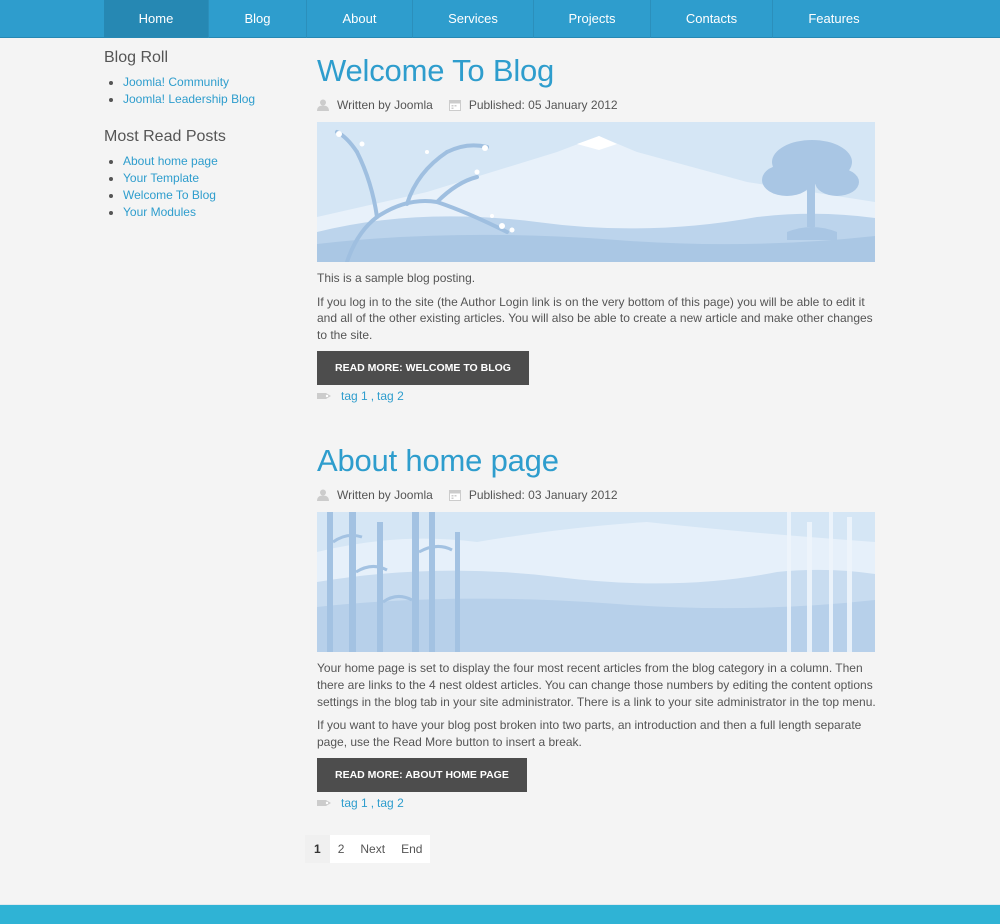 The height and width of the screenshot is (924, 1000). Describe the element at coordinates (161, 178) in the screenshot. I see `most-read-link: Your Template` at that location.